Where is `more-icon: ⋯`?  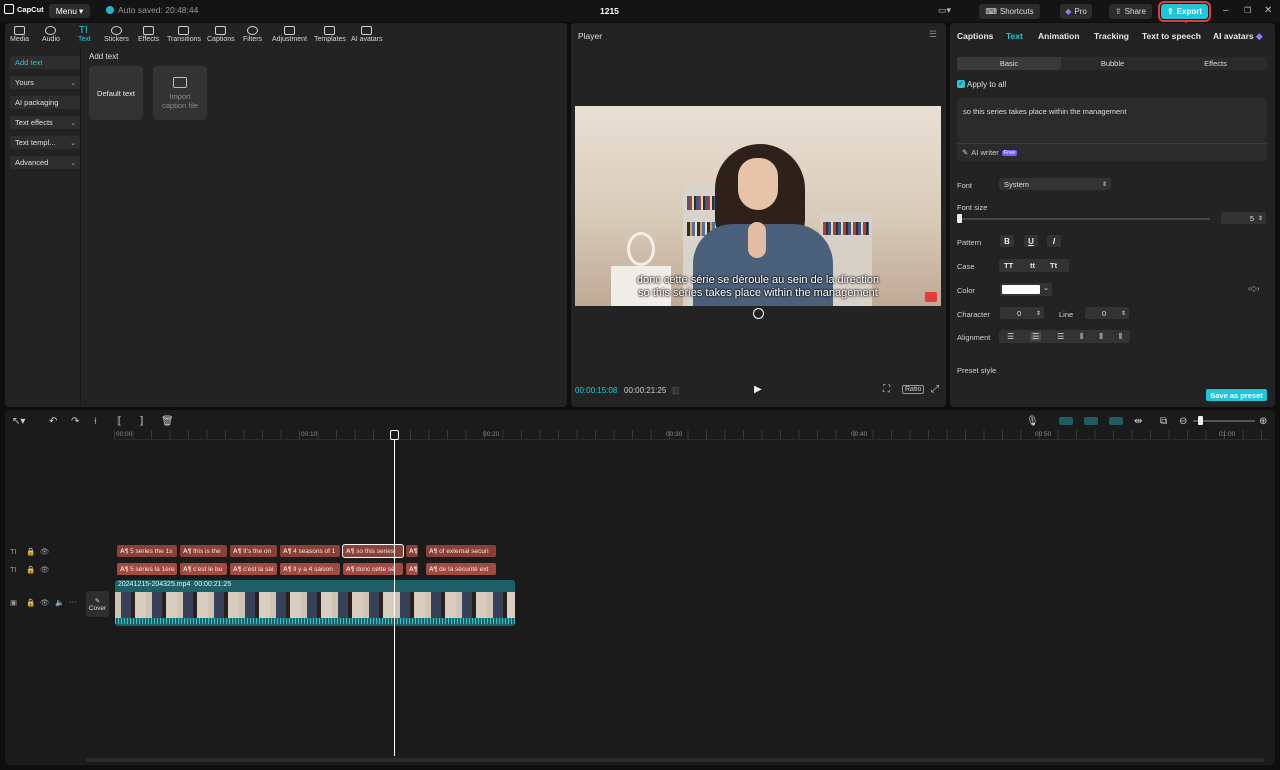 more-icon: ⋯ is located at coordinates (73, 601).